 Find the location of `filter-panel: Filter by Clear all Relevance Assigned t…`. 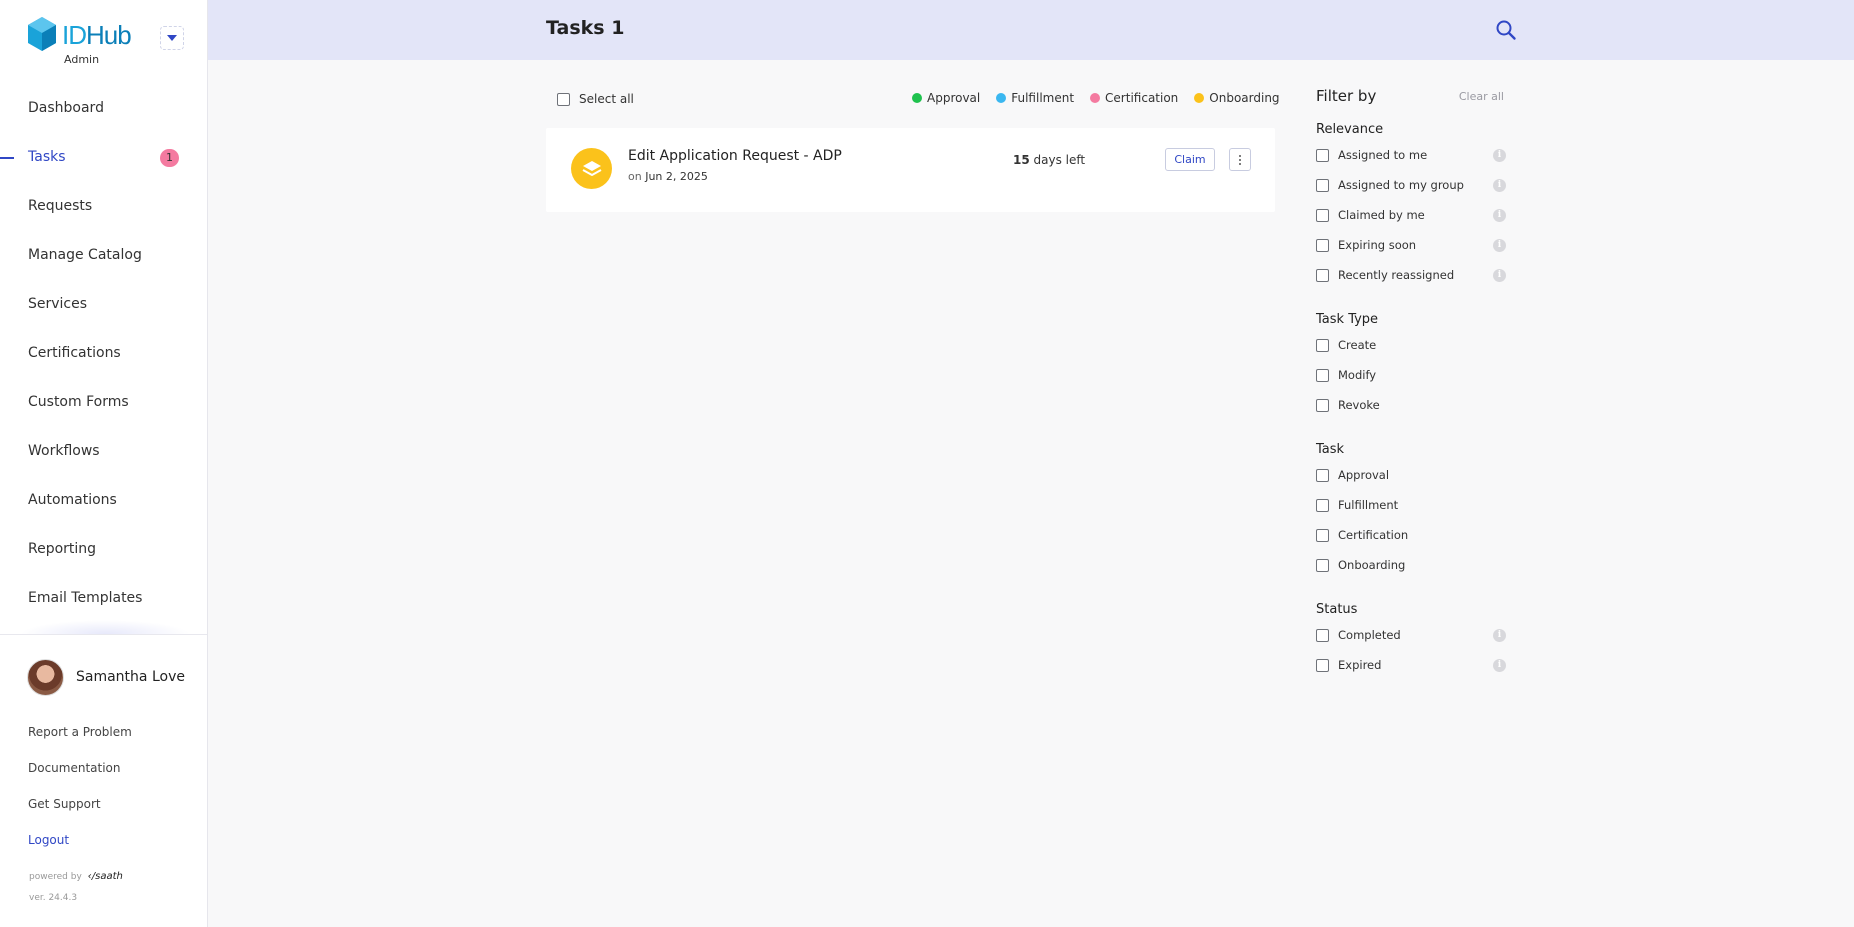

filter-panel: Filter by Clear all Relevance Assigned t… is located at coordinates (1411, 387).